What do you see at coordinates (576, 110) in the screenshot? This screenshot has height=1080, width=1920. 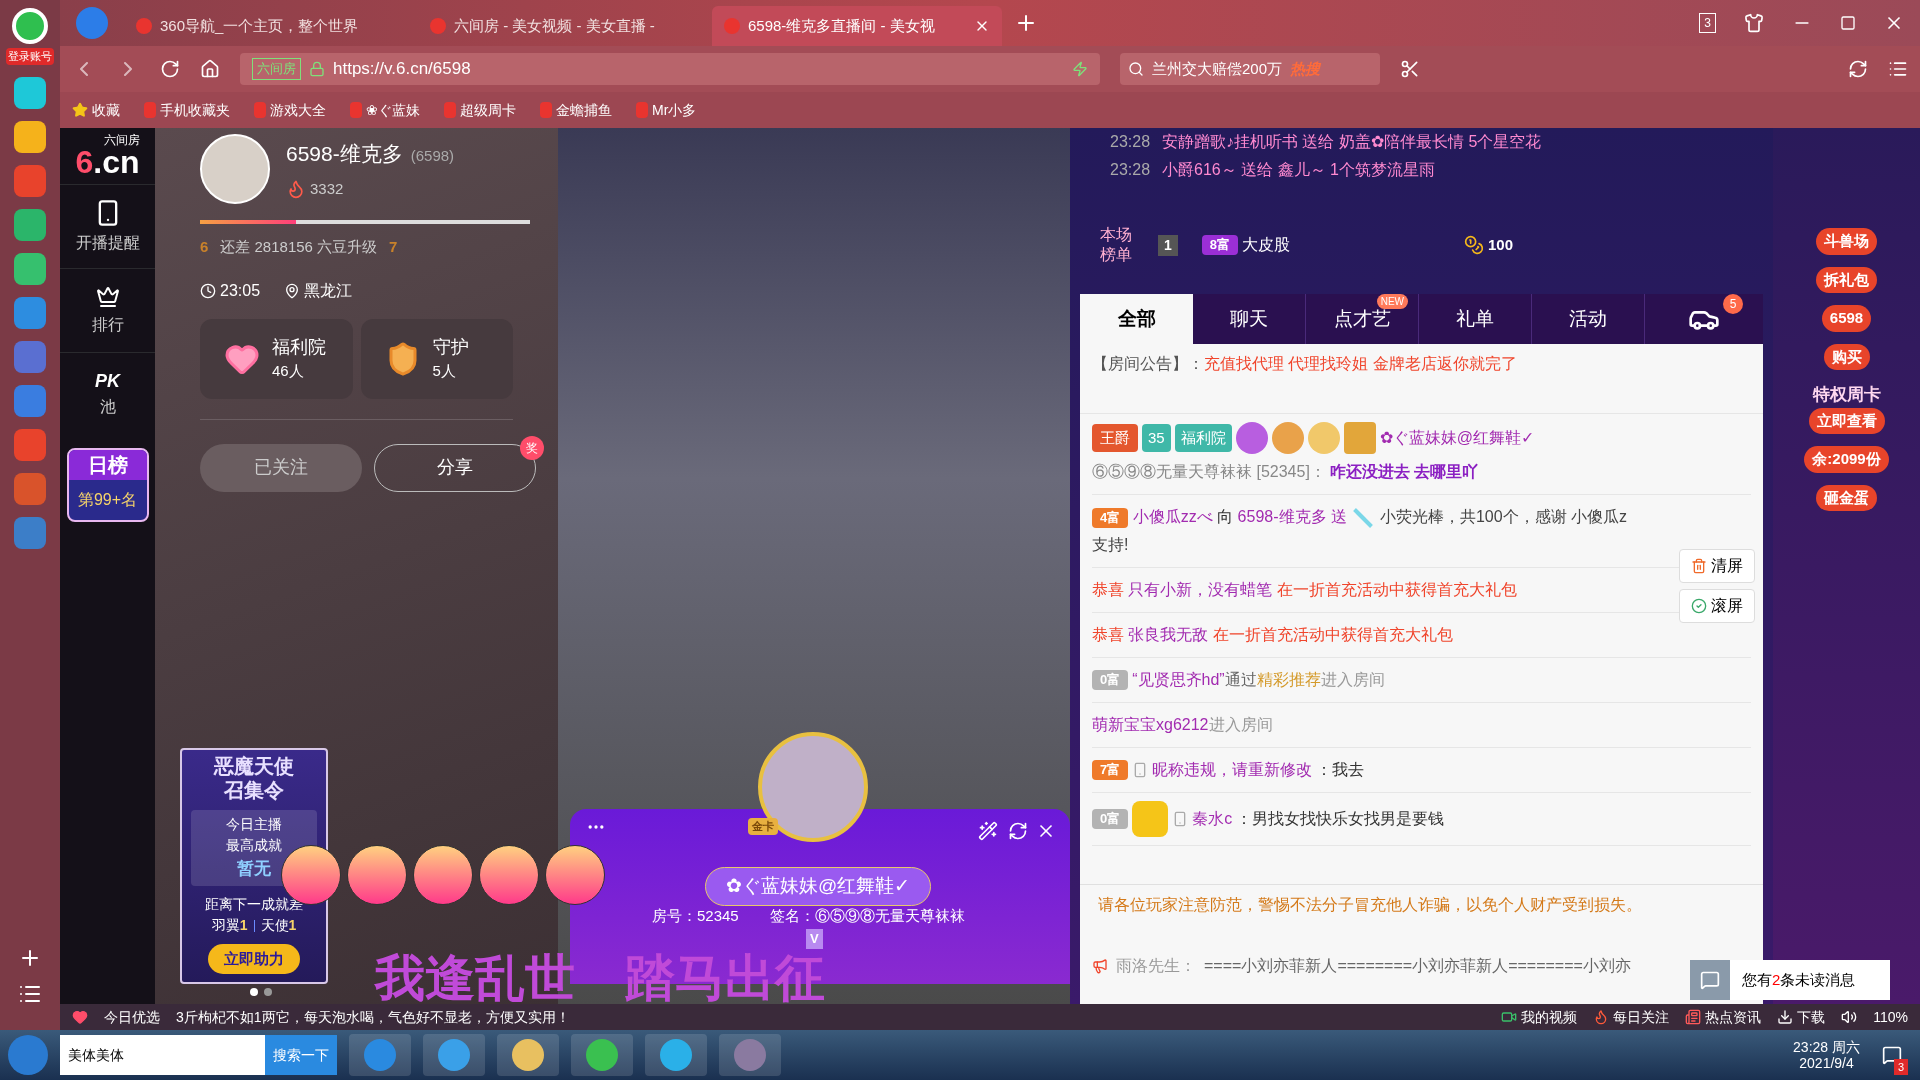 I see `bookmark-link: 金蟾捕鱼` at bounding box center [576, 110].